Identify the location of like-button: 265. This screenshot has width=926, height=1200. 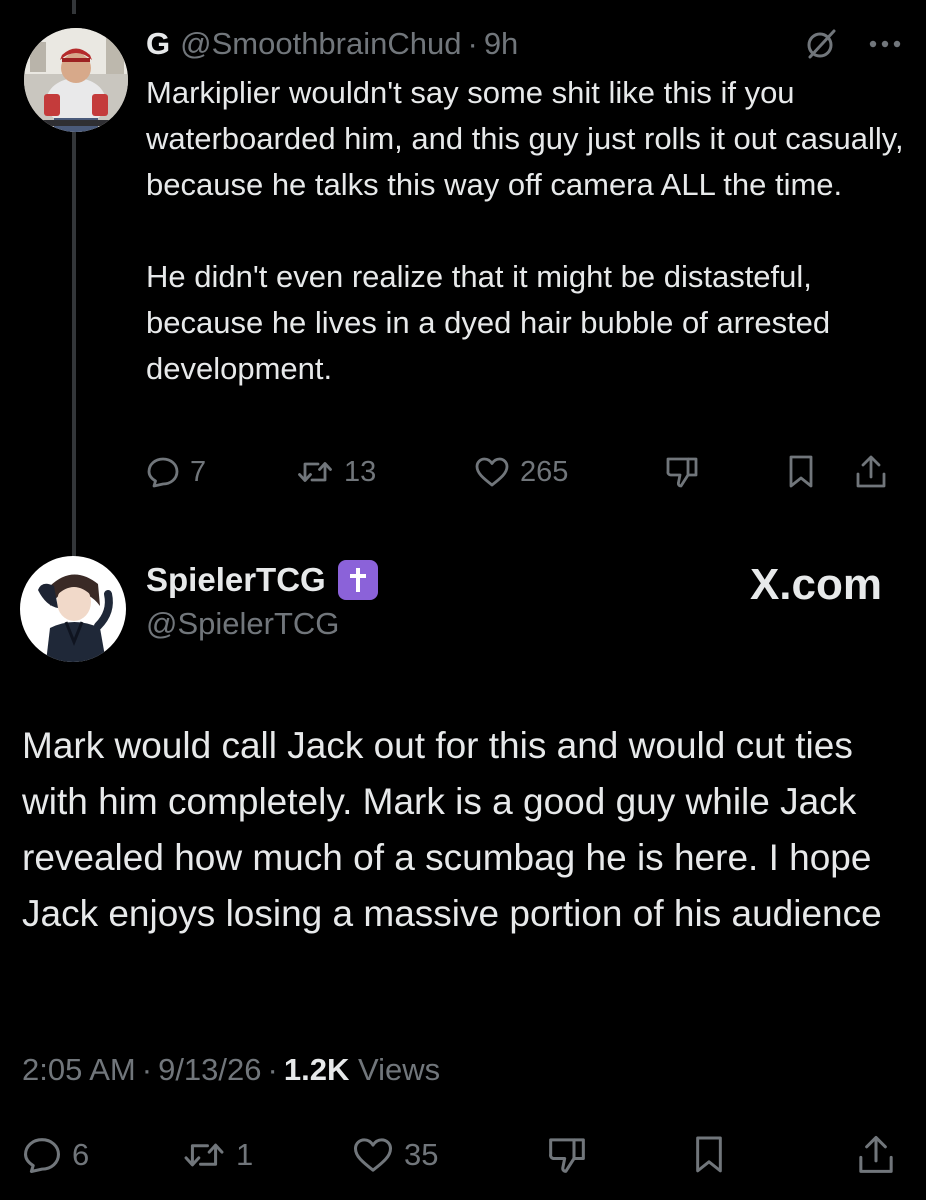
(521, 472).